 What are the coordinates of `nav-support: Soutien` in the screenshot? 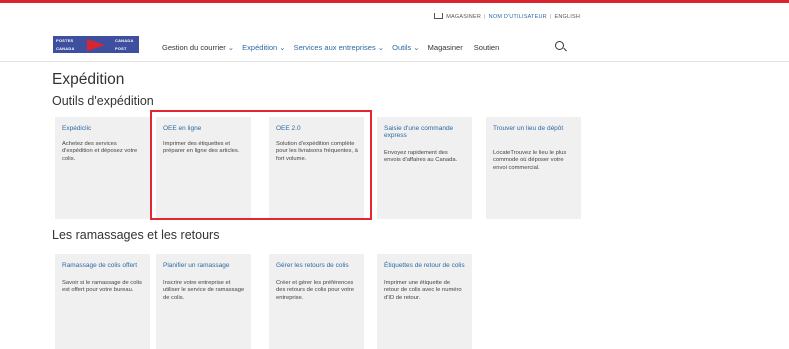 It's located at (486, 47).